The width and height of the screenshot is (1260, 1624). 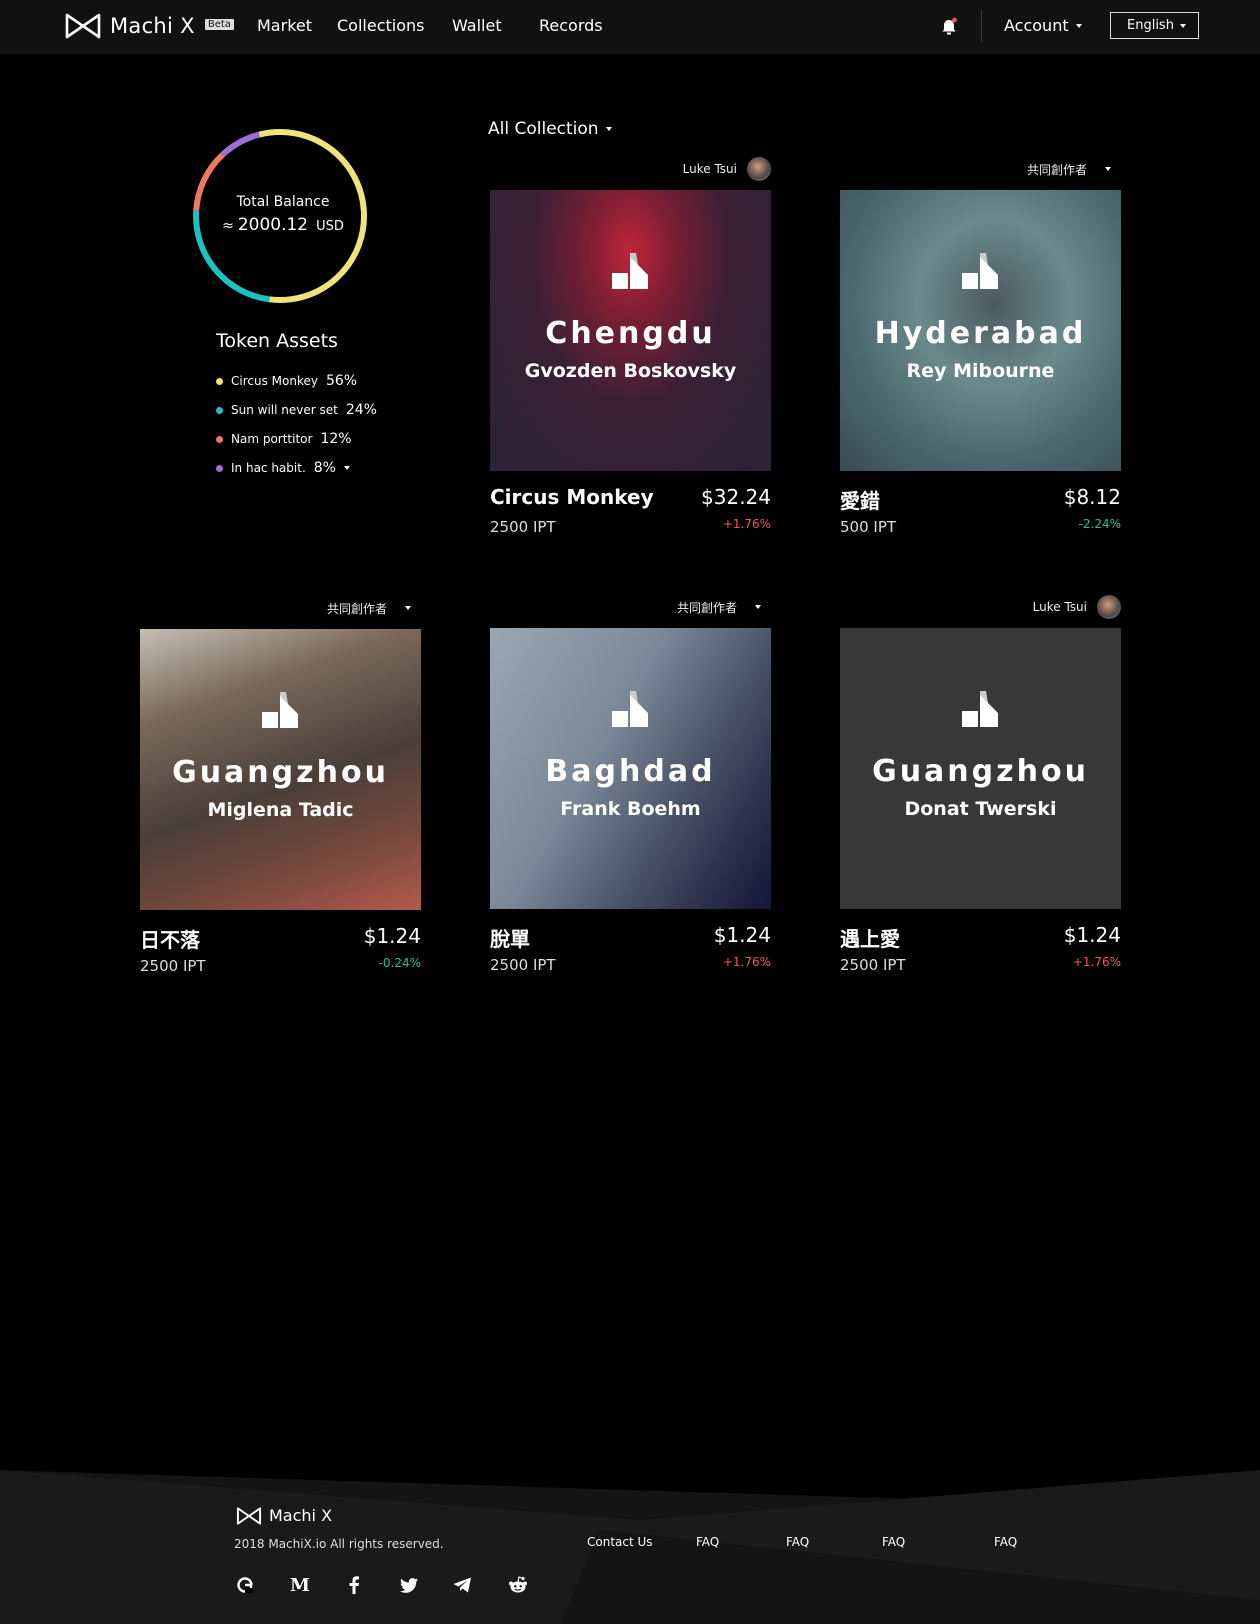 I want to click on facebook-icon, so click(x=354, y=1585).